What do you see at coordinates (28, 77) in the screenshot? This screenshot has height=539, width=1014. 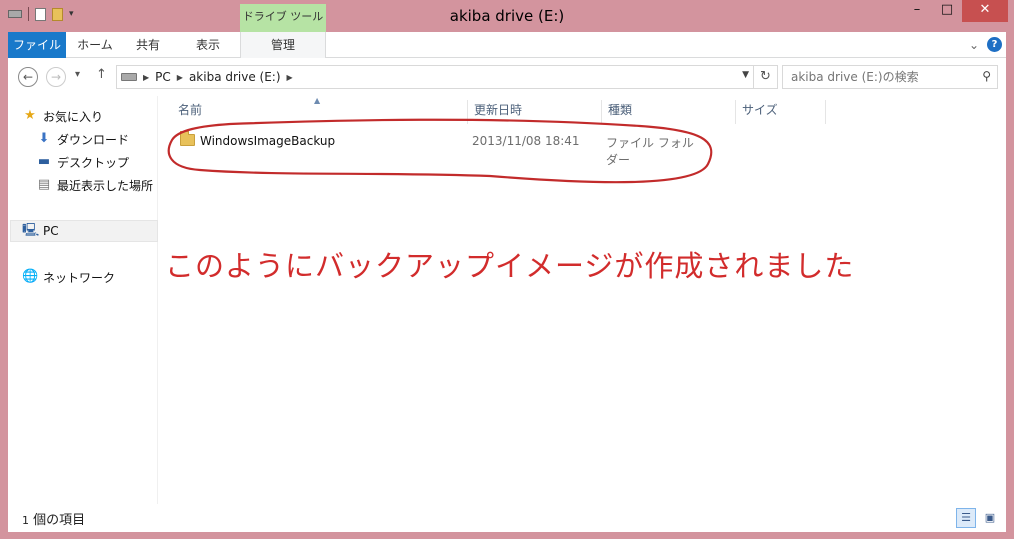 I see `back-button: ←` at bounding box center [28, 77].